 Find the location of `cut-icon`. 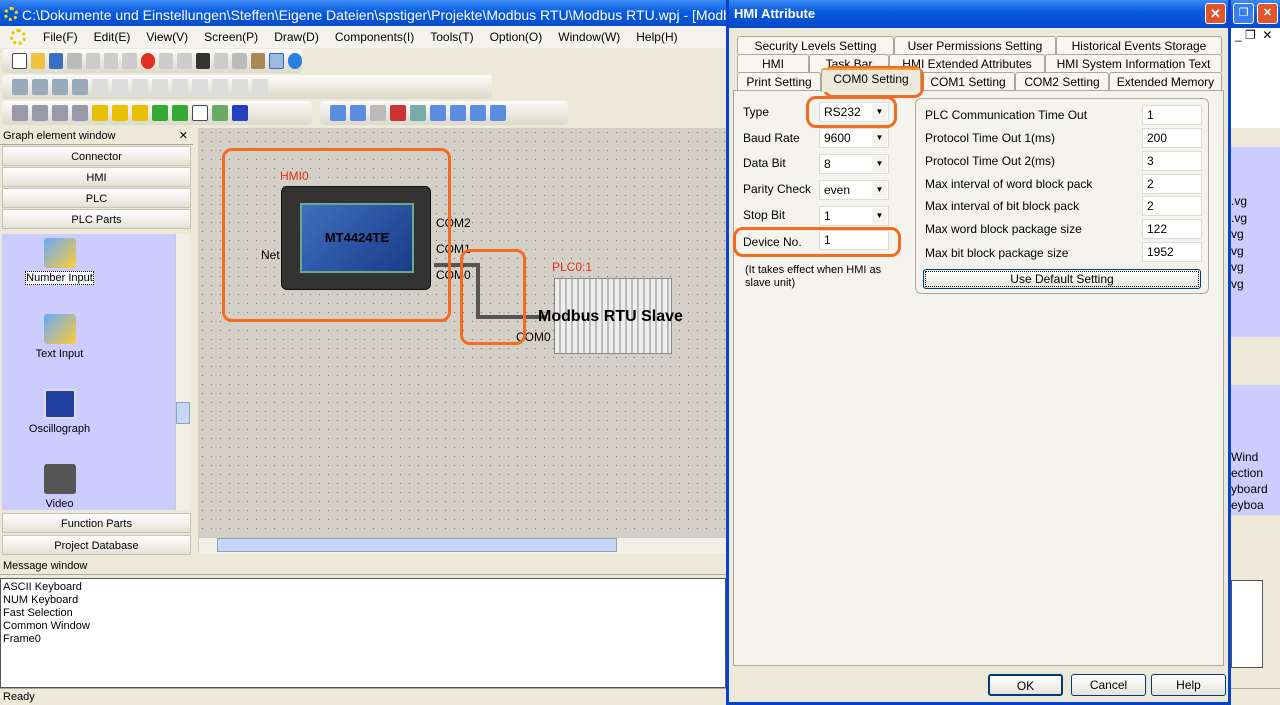

cut-icon is located at coordinates (74, 61).